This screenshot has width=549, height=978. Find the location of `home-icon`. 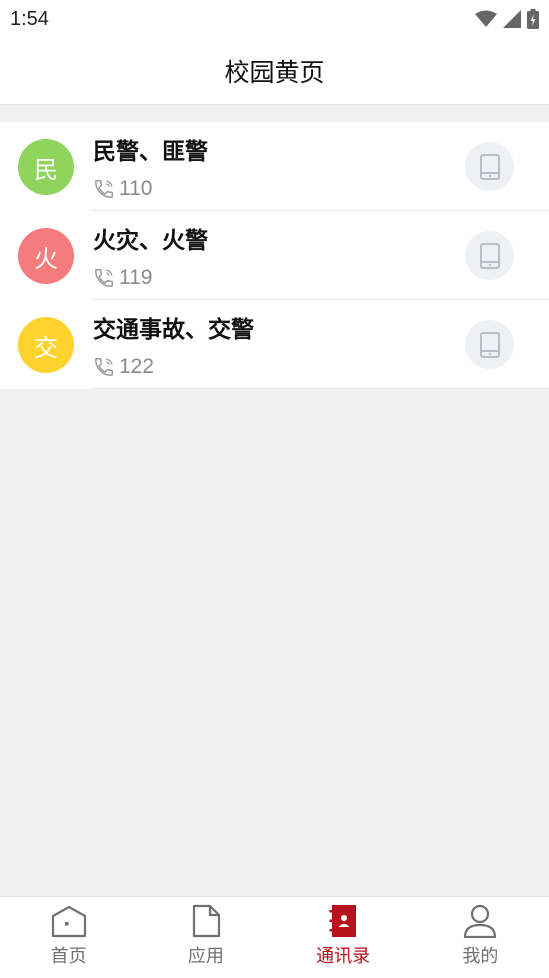

home-icon is located at coordinates (68, 921).